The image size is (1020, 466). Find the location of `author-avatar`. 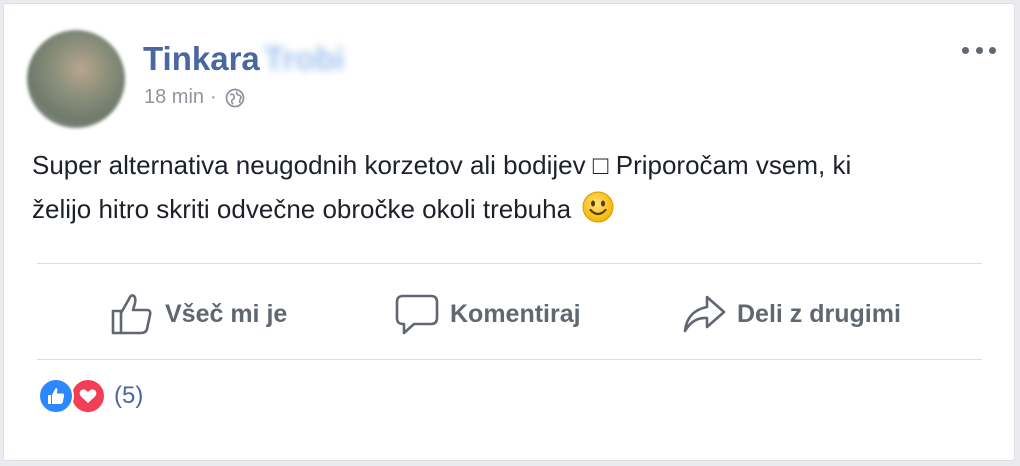

author-avatar is located at coordinates (76, 79).